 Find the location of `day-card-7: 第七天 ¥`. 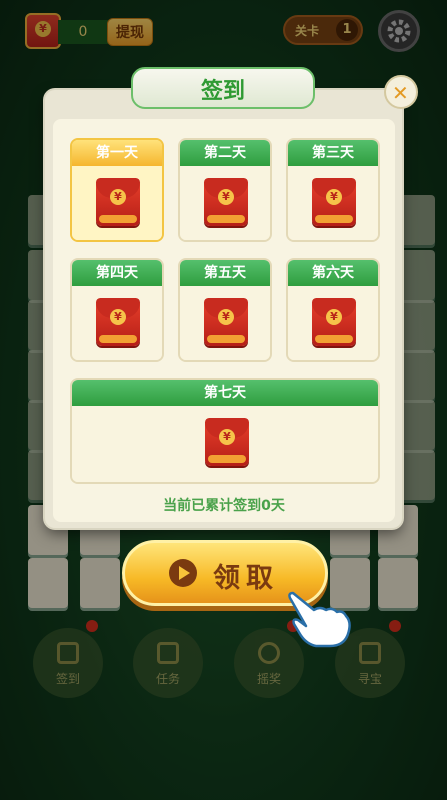

day-card-7: 第七天 ¥ is located at coordinates (225, 431).